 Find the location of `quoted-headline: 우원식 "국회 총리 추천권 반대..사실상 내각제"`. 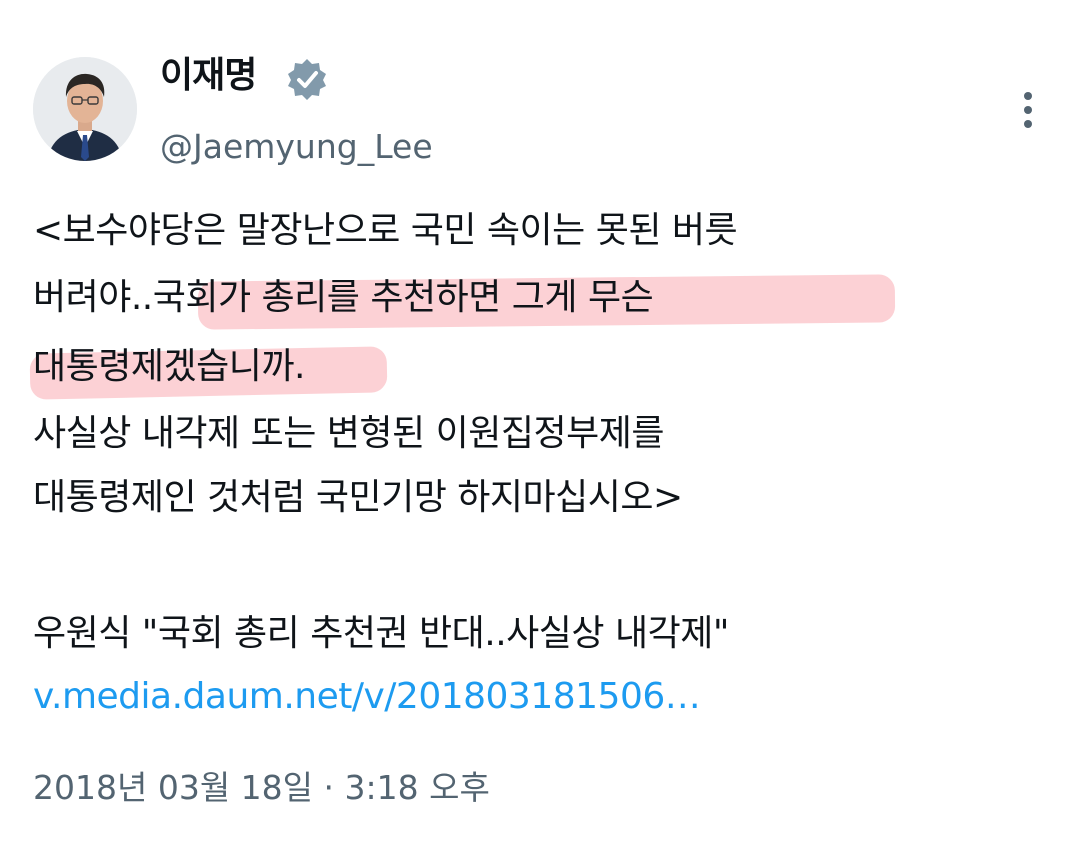

quoted-headline: 우원식 "국회 총리 추천권 반대..사실상 내각제" is located at coordinates (381, 633).